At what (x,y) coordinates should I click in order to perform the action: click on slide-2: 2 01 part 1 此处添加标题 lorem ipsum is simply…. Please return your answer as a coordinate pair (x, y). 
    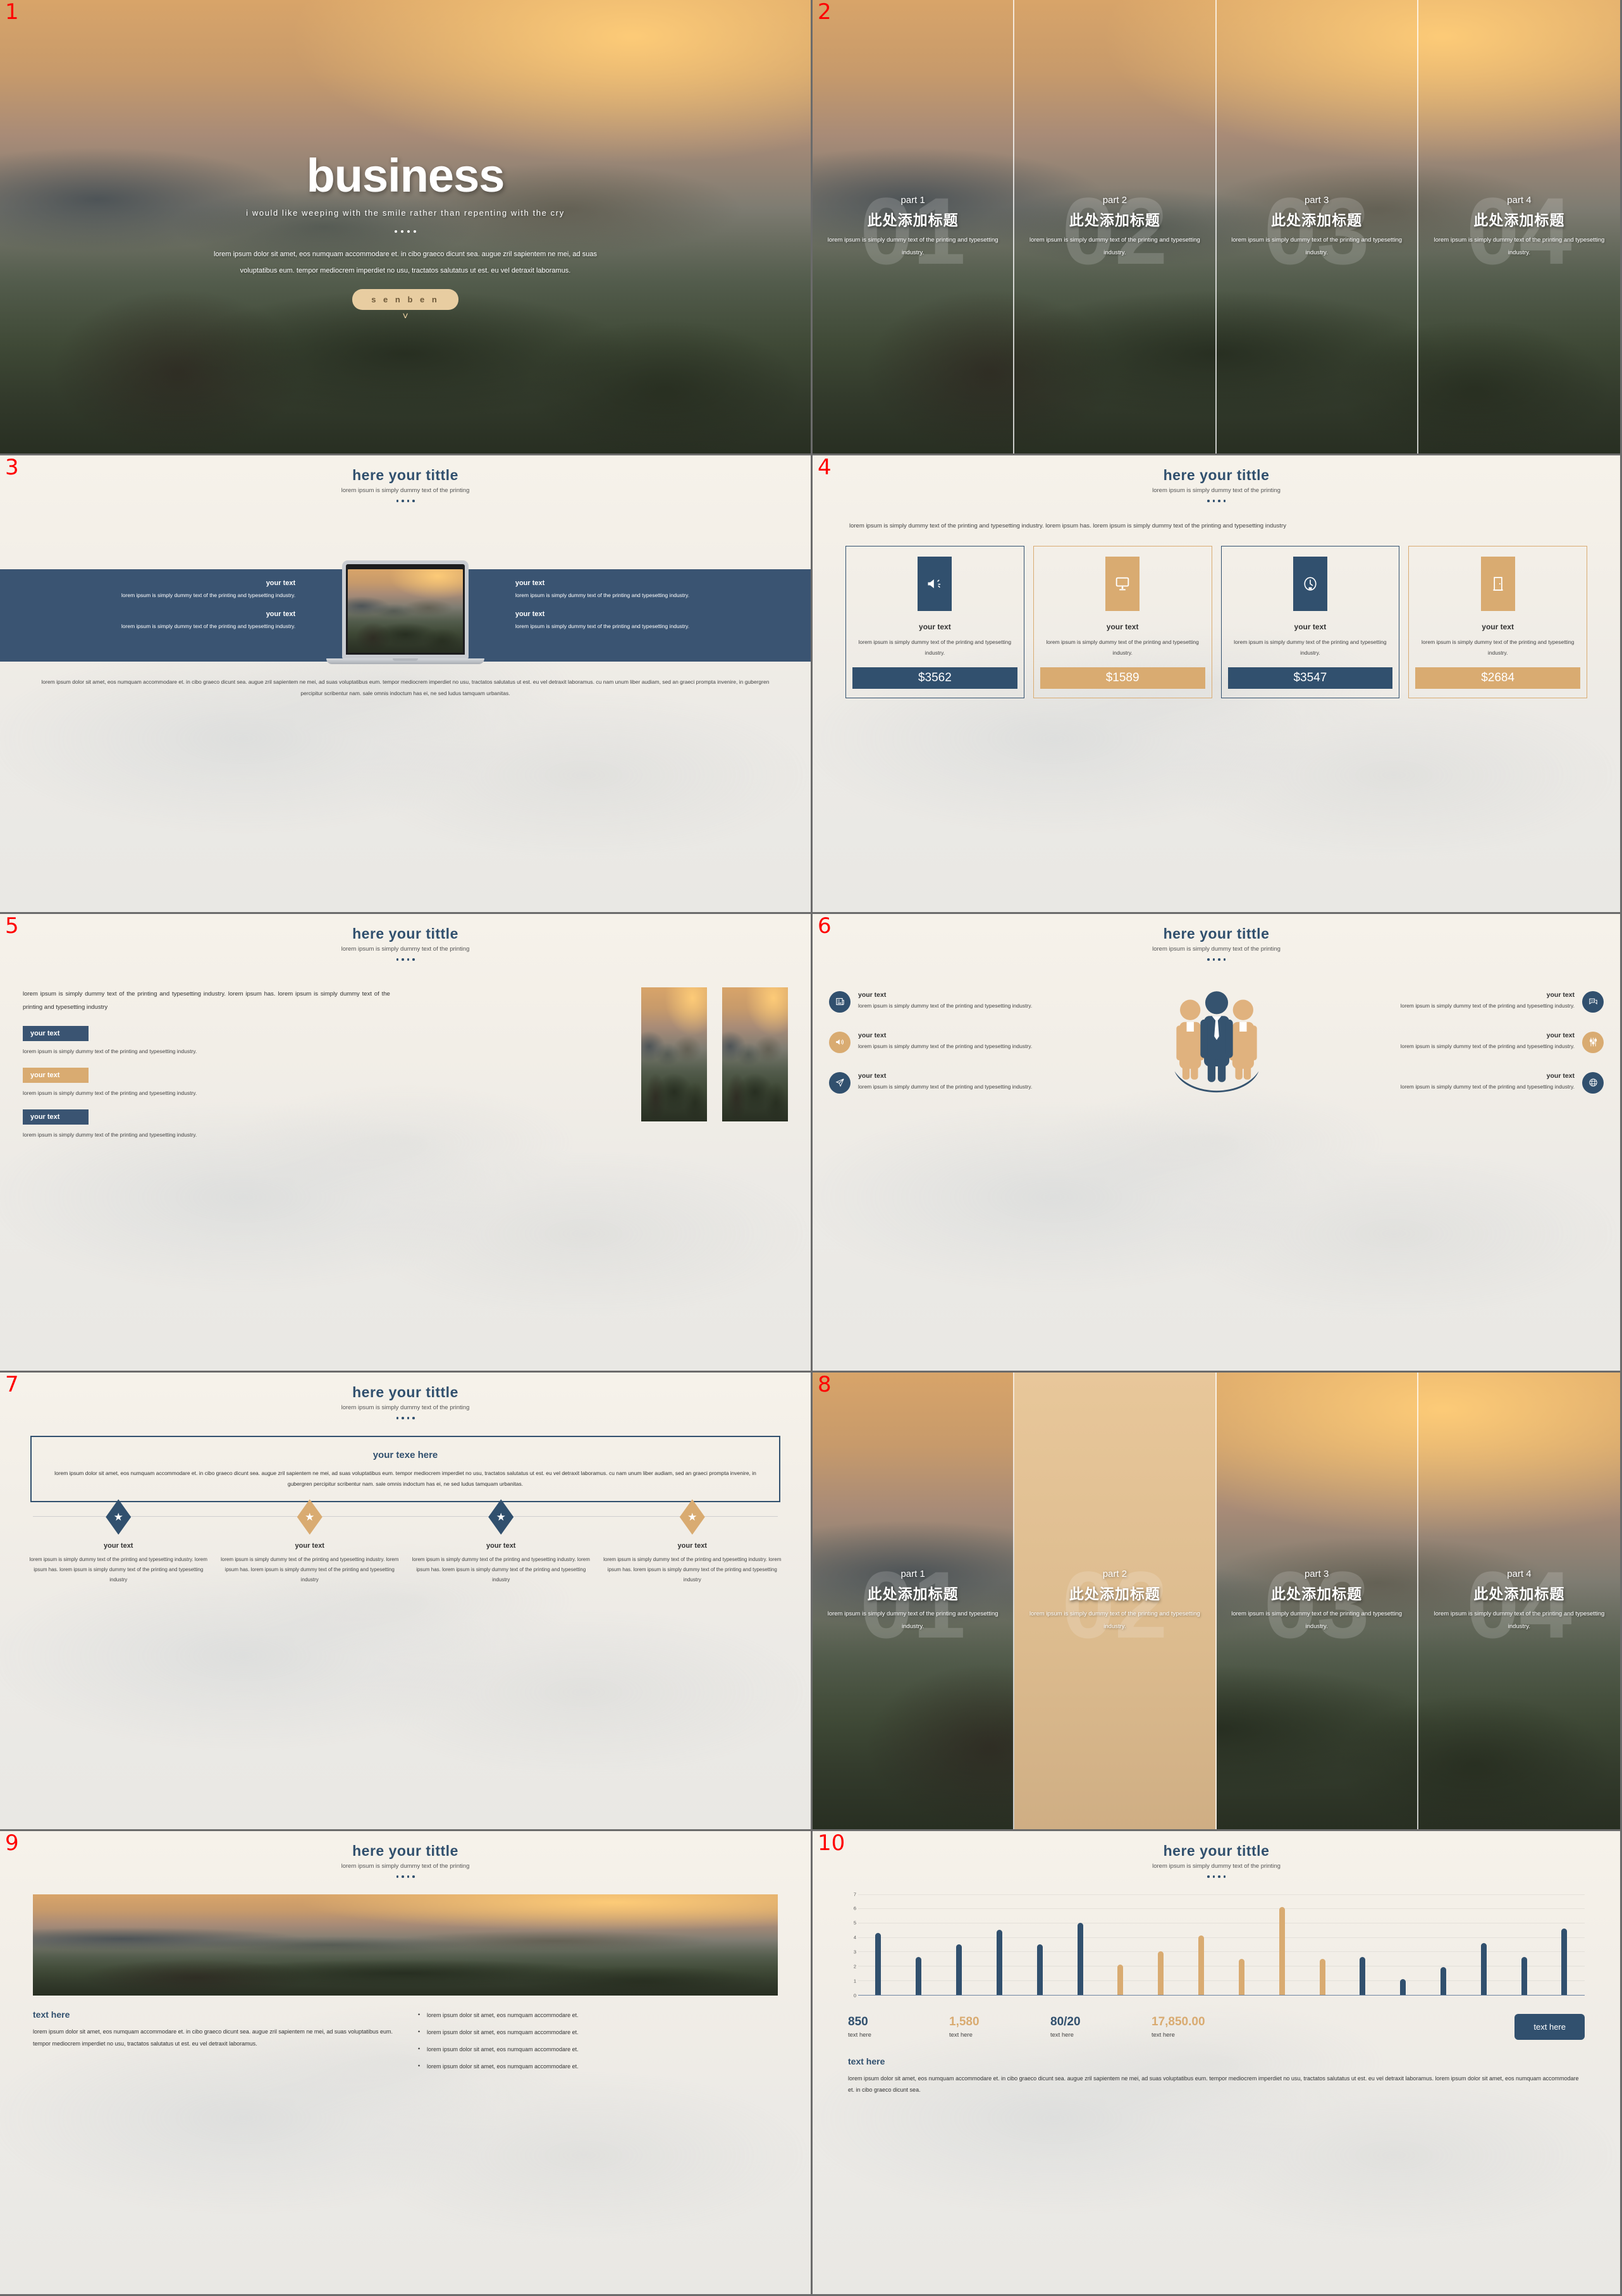
    Looking at the image, I should click on (1218, 227).